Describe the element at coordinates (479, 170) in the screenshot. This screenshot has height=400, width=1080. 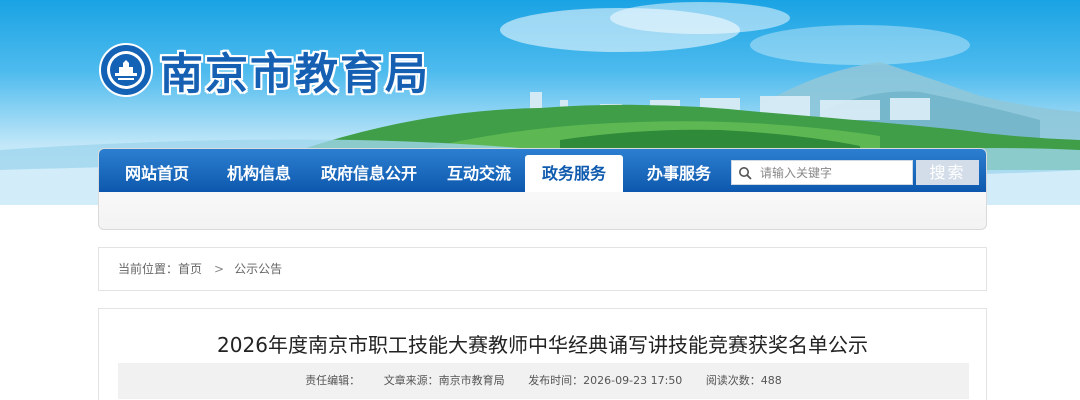
I see `nav-item-interaction: 互动交流` at that location.